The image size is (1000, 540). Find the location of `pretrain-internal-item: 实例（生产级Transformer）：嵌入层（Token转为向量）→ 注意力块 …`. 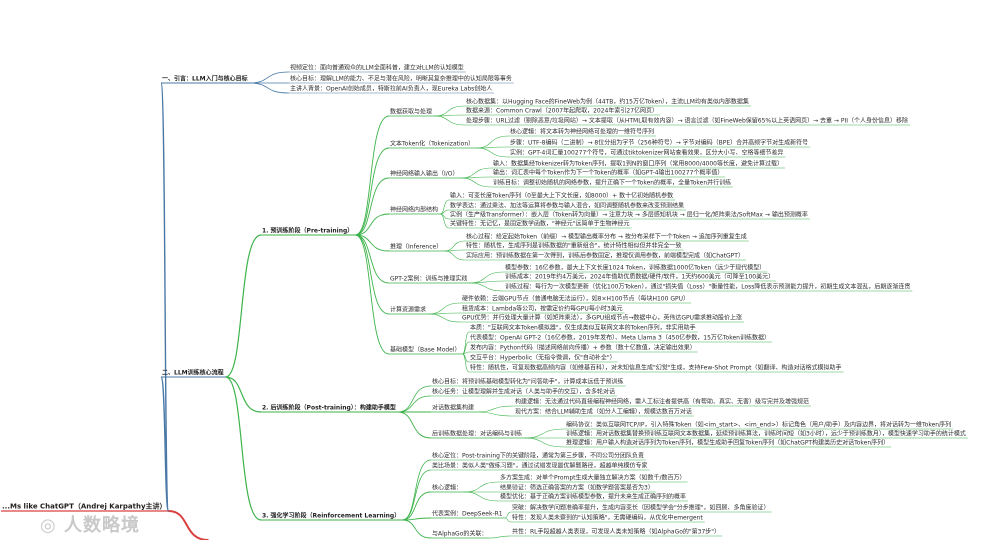

pretrain-internal-item: 实例（生产级Transformer）：嵌入层（Token转为向量）→ 注意力块 … is located at coordinates (629, 215).